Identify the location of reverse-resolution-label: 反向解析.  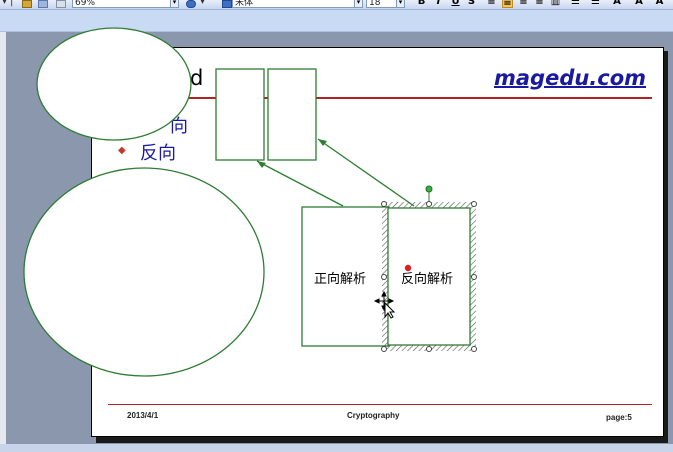
(427, 277).